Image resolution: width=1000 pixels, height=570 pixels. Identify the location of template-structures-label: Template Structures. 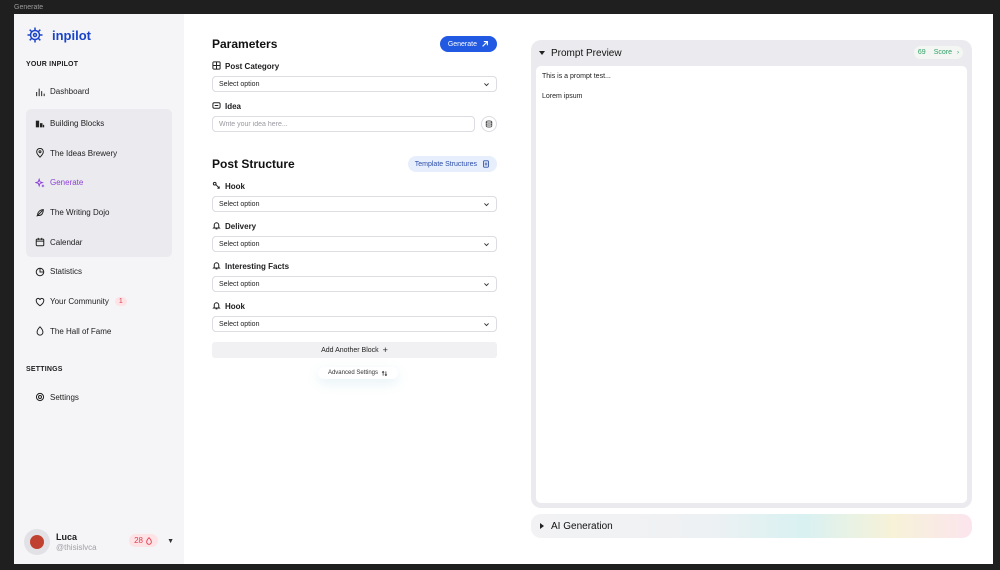
(445, 164).